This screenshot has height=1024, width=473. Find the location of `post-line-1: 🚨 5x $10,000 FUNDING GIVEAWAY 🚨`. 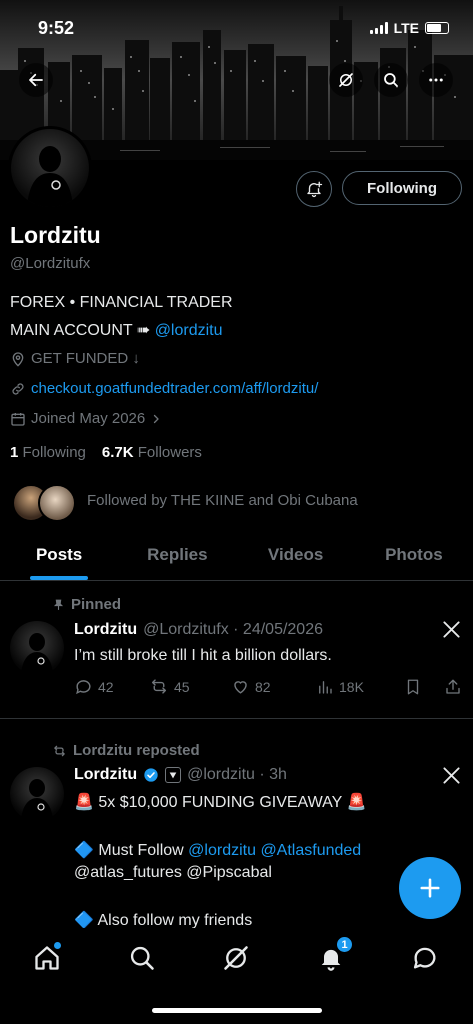

post-line-1: 🚨 5x $10,000 FUNDING GIVEAWAY 🚨 is located at coordinates (220, 802).